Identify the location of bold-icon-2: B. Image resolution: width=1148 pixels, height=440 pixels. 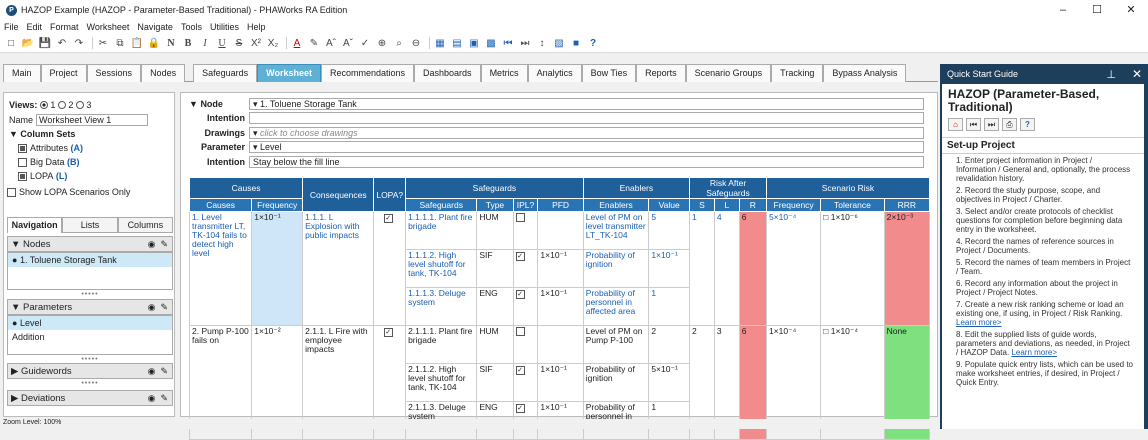
(188, 43).